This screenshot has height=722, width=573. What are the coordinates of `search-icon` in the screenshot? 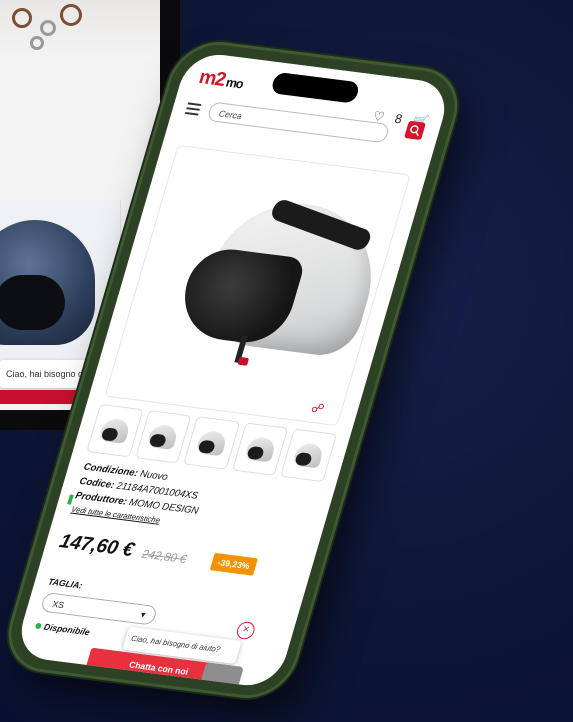 It's located at (414, 131).